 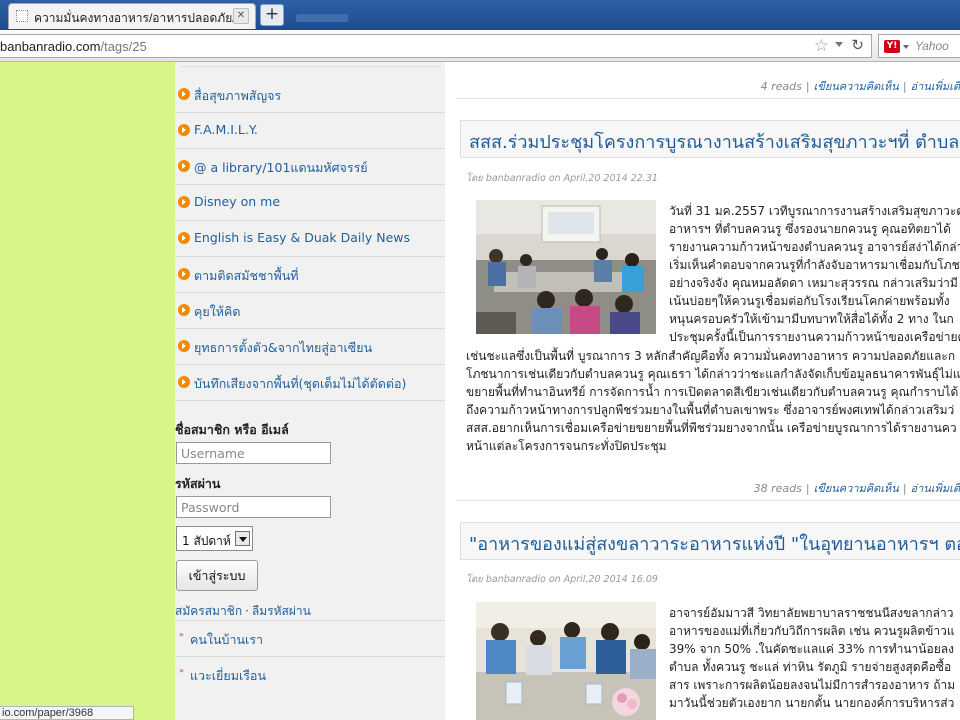 I want to click on bookmark-star-icon: ☆, so click(x=821, y=46).